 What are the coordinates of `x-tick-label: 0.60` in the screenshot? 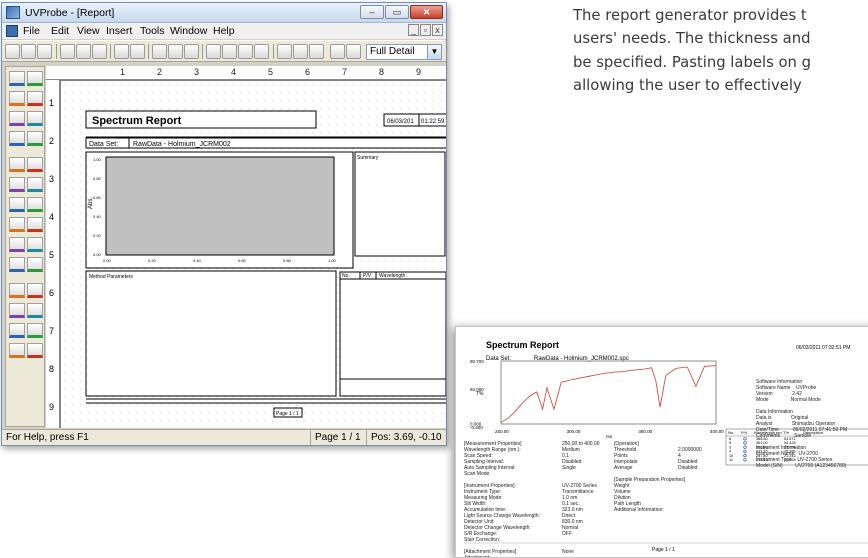 It's located at (242, 260).